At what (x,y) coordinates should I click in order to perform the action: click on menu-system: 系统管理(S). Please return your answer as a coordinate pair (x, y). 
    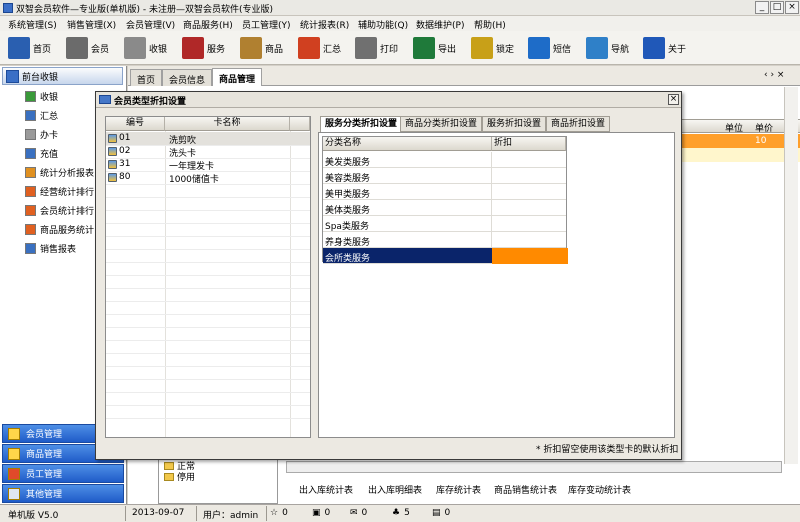
    Looking at the image, I should click on (32, 24).